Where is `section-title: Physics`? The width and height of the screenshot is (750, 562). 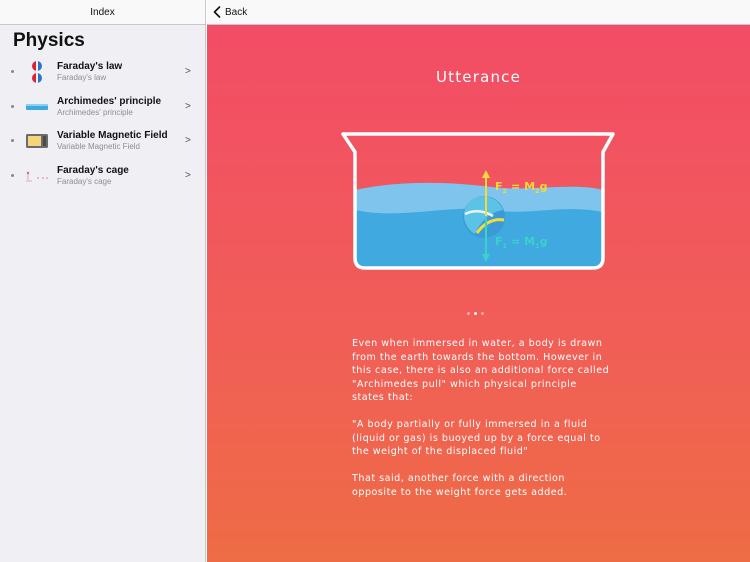
section-title: Physics is located at coordinates (49, 40).